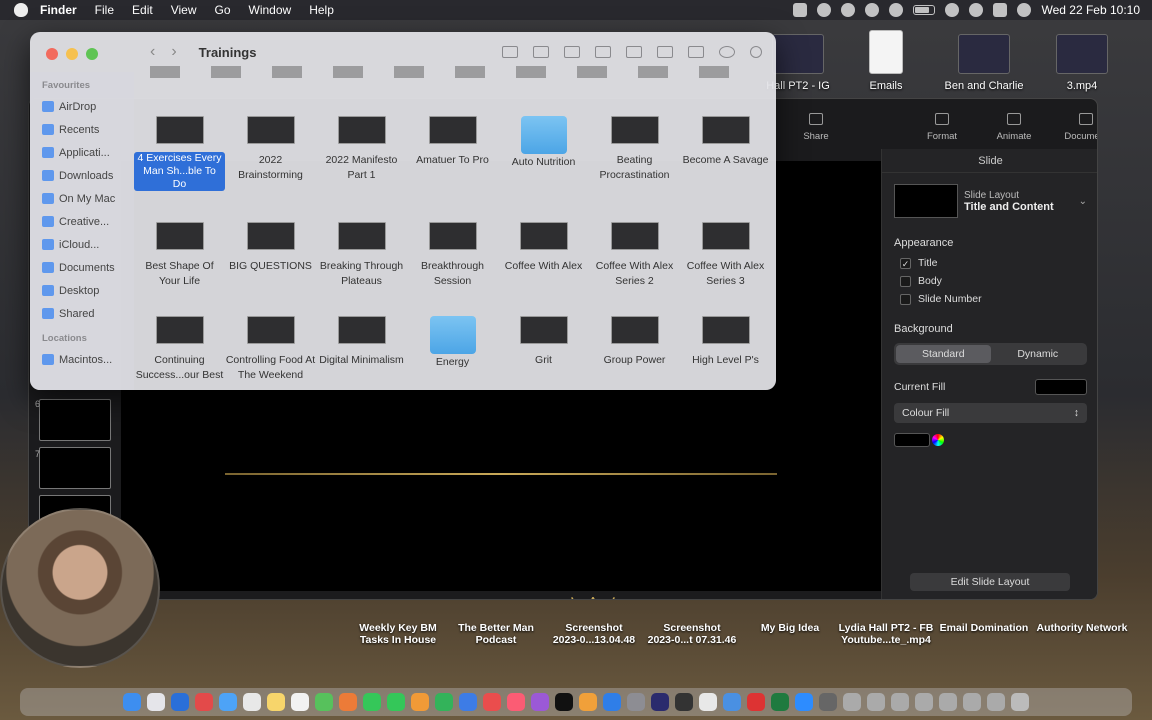 The width and height of the screenshot is (1152, 720). What do you see at coordinates (82, 267) in the screenshot?
I see `sidebar-item-documents: Documents` at bounding box center [82, 267].